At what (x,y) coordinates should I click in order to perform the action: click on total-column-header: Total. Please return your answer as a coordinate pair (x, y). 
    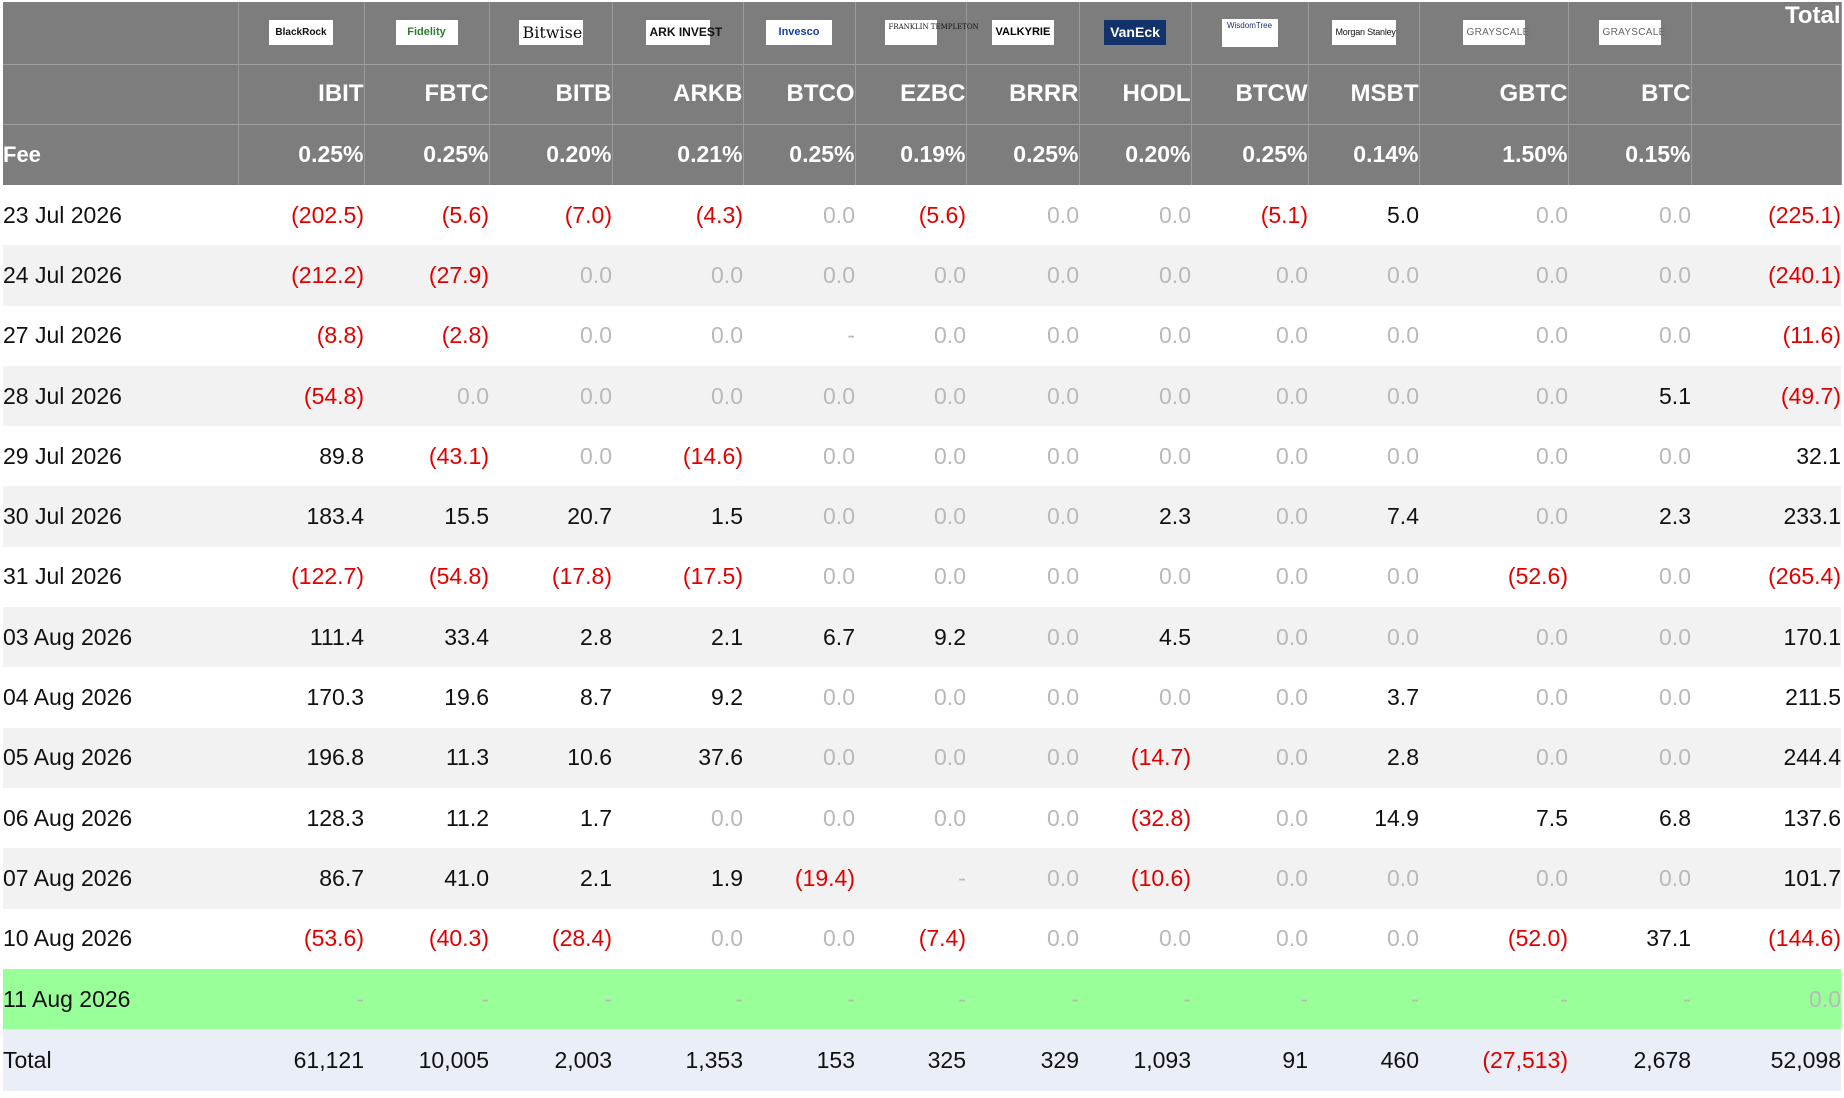
    Looking at the image, I should click on (1766, 33).